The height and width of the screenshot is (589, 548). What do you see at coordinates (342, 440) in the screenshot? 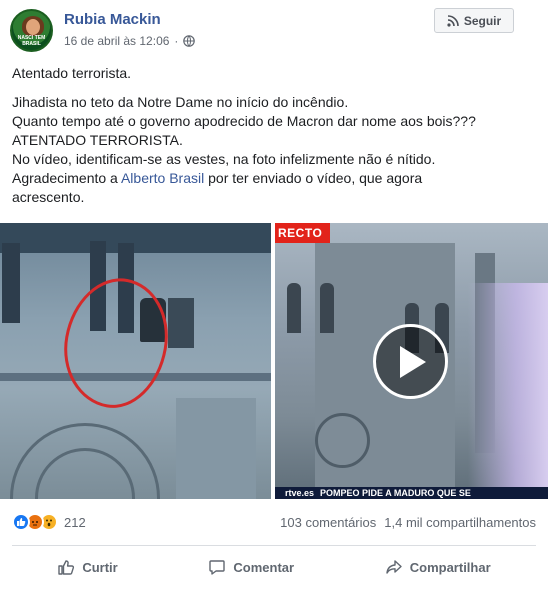
I see `rose-window` at bounding box center [342, 440].